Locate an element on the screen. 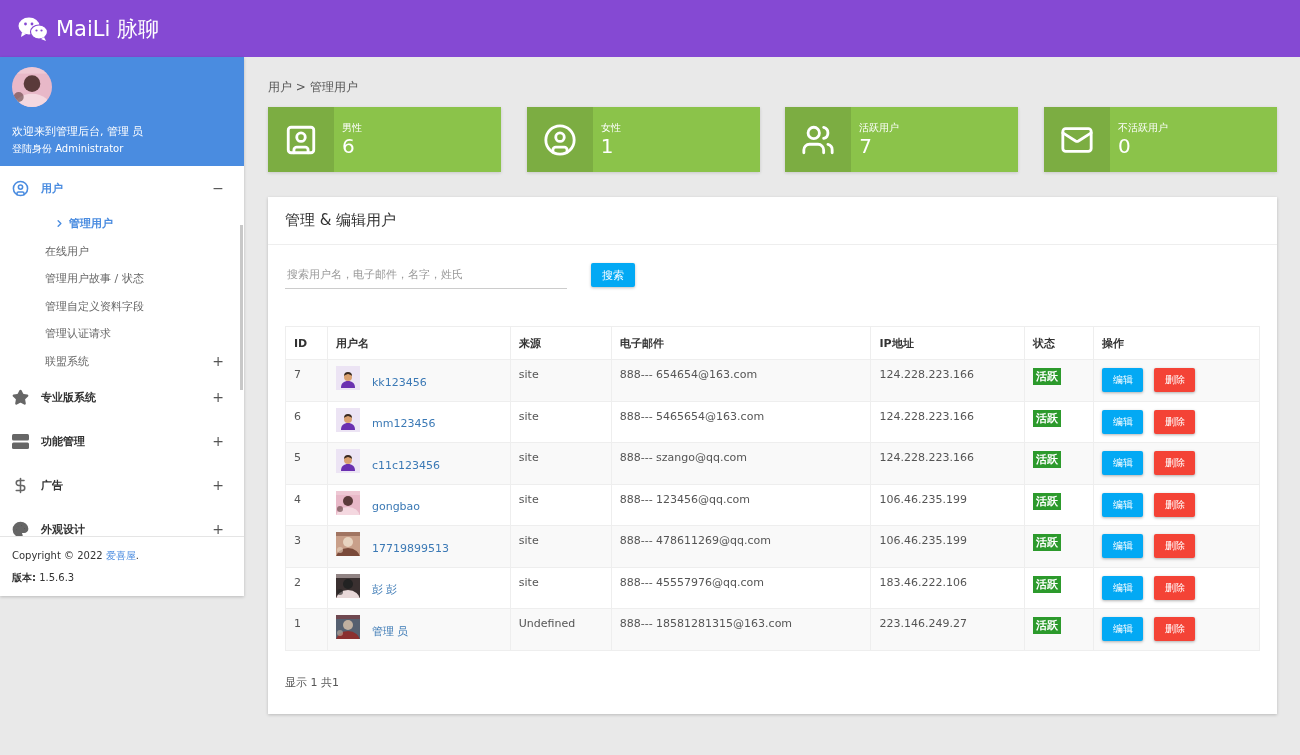  table-cell: 1 is located at coordinates (306, 629).